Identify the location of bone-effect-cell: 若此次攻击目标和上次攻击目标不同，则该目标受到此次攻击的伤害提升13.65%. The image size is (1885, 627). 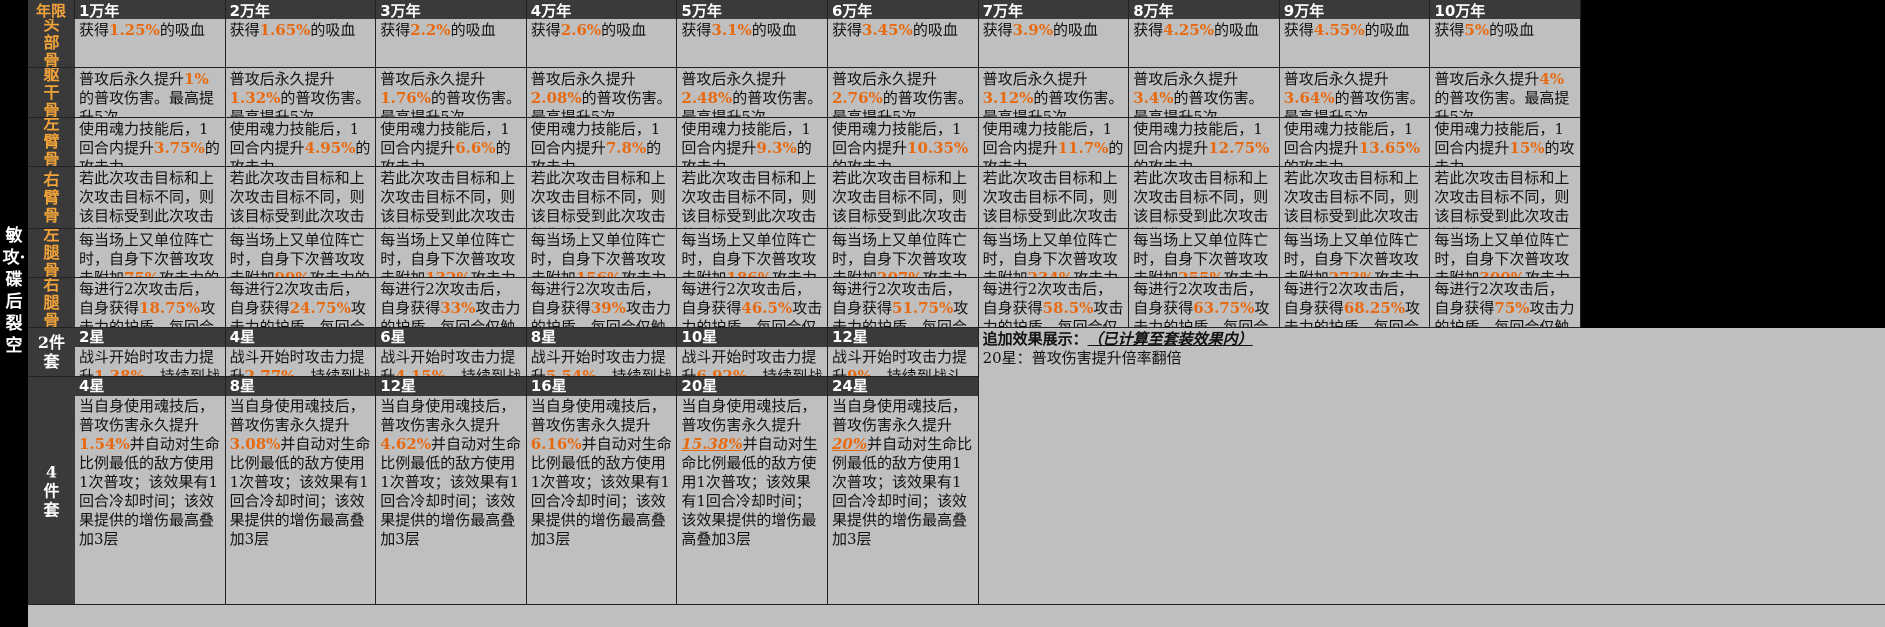
(1355, 198).